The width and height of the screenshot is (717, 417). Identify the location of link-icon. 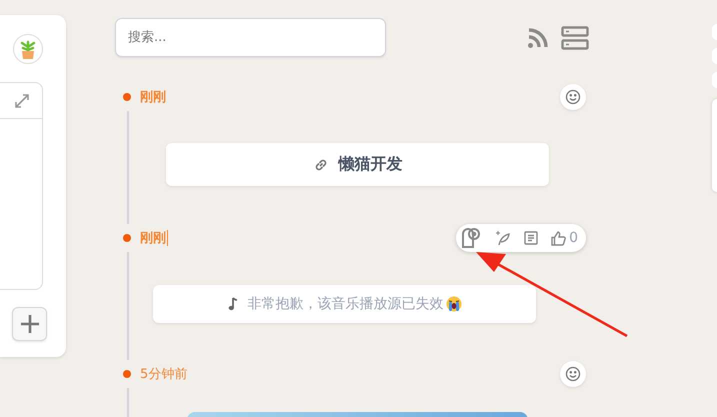
(320, 164).